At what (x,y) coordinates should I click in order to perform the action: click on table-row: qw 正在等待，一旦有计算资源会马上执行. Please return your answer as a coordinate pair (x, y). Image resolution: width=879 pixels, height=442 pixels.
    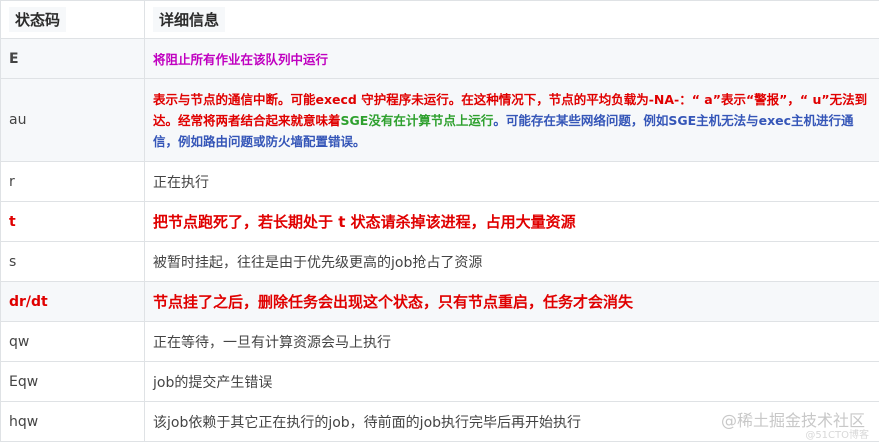
    Looking at the image, I should click on (440, 342).